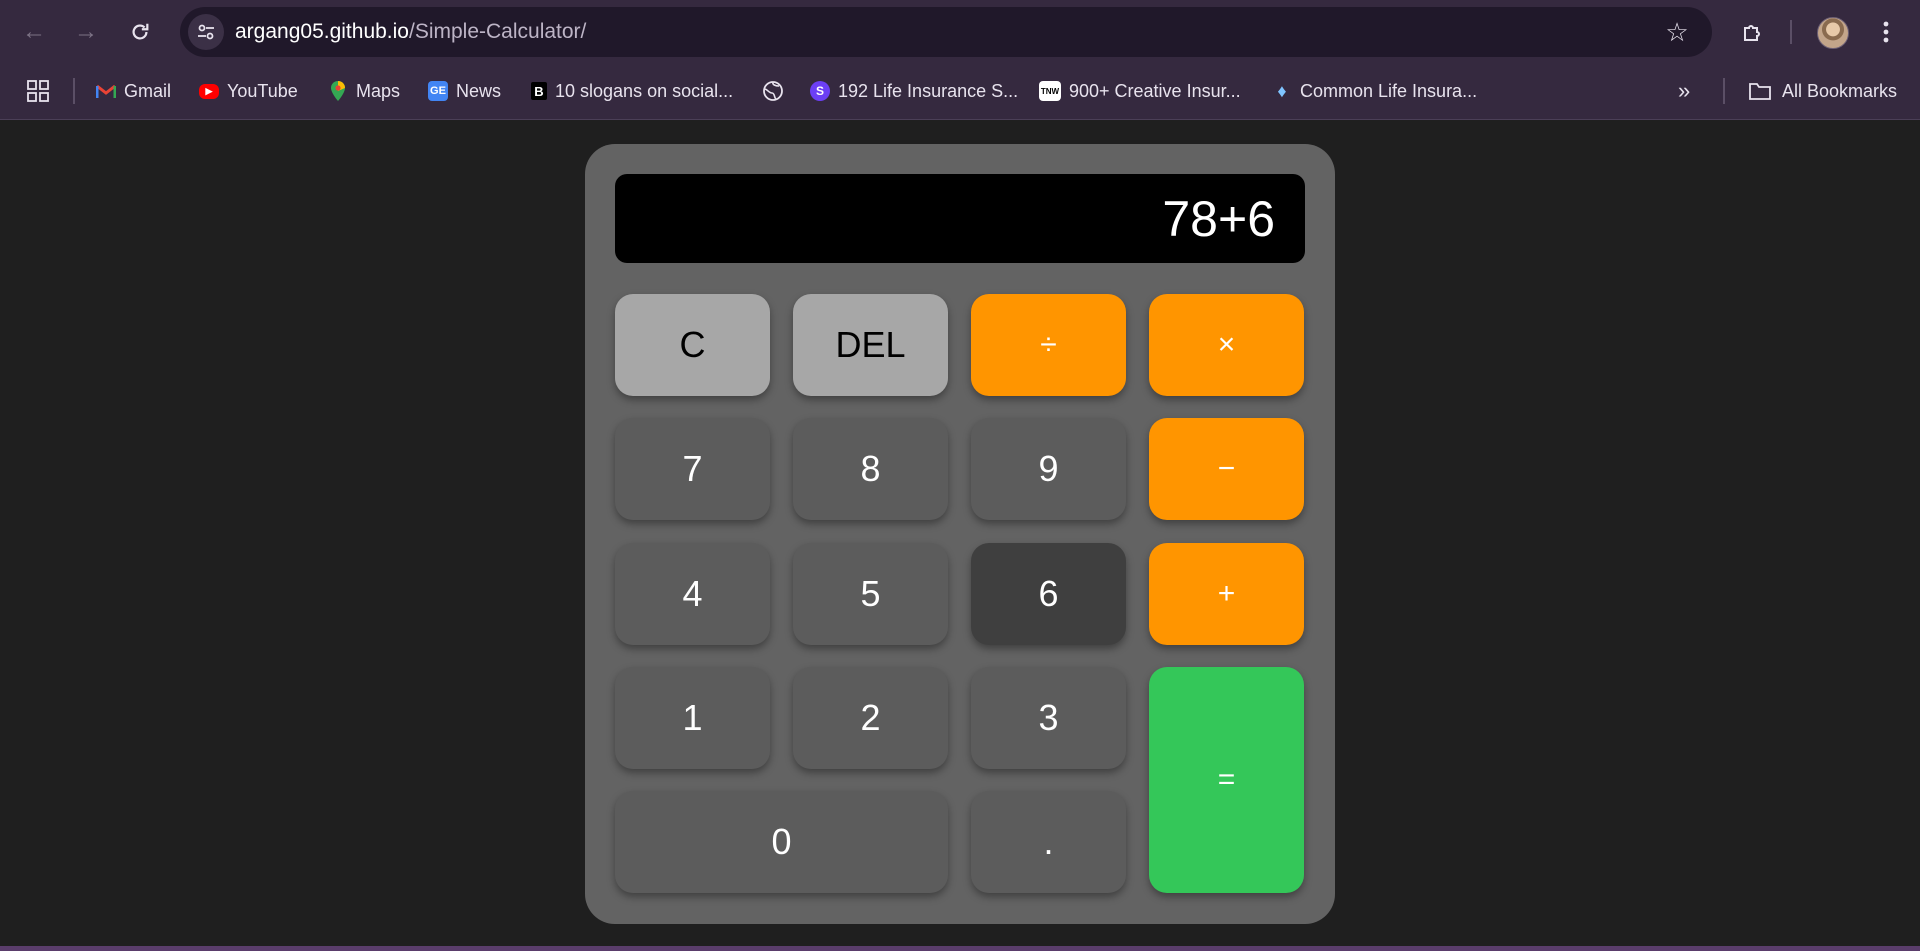  Describe the element at coordinates (692, 469) in the screenshot. I see `digit-7-button: 7` at that location.